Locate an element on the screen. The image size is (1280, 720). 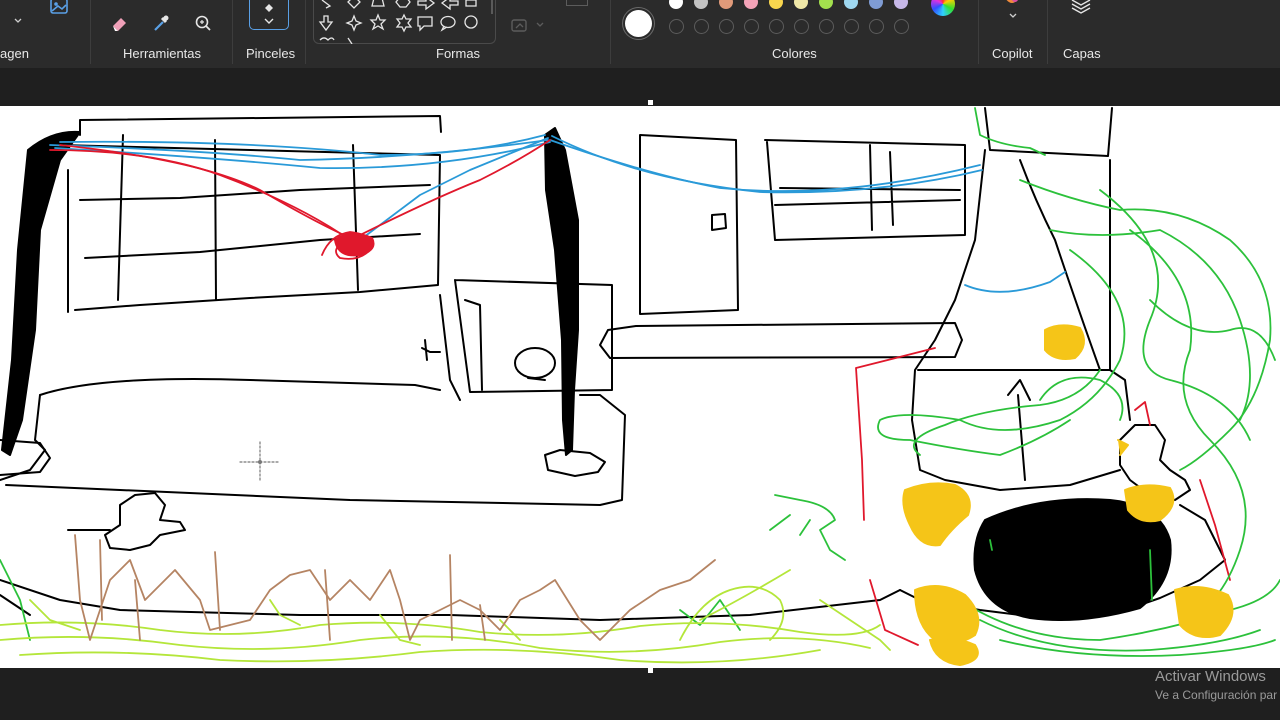
group-label-shapes: Formas is located at coordinates (458, 53).